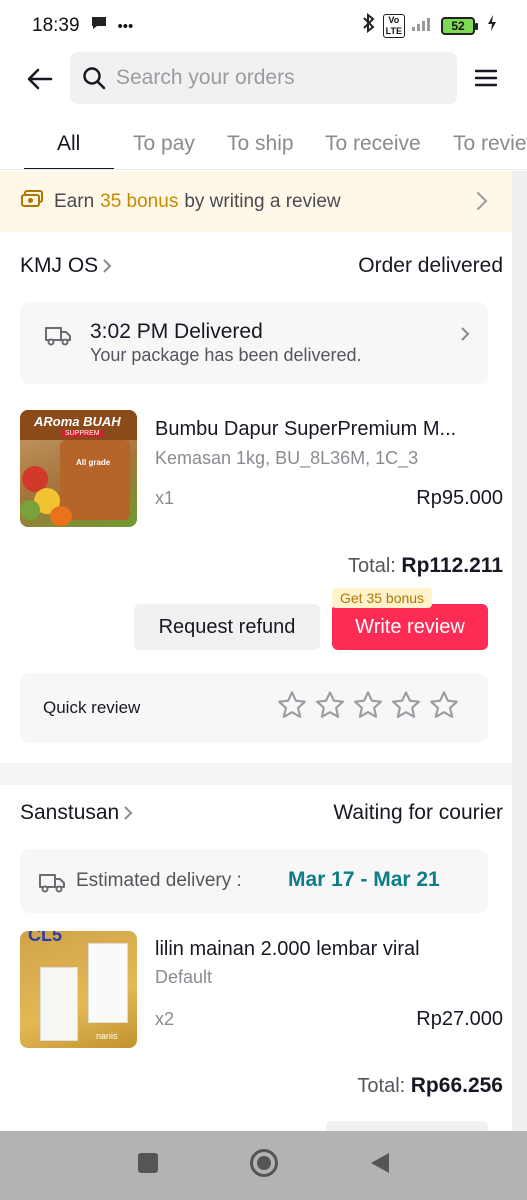  What do you see at coordinates (59, 265) in the screenshot?
I see `shop-name: KMJ OS` at bounding box center [59, 265].